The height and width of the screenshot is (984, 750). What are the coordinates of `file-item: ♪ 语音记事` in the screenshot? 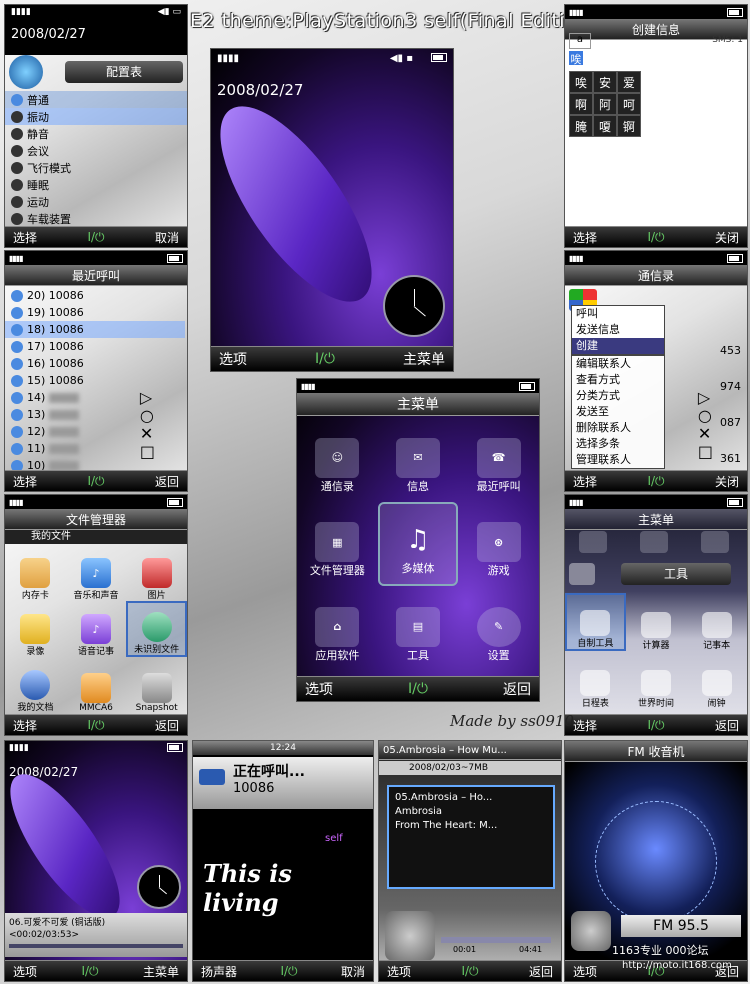 It's located at (96, 629).